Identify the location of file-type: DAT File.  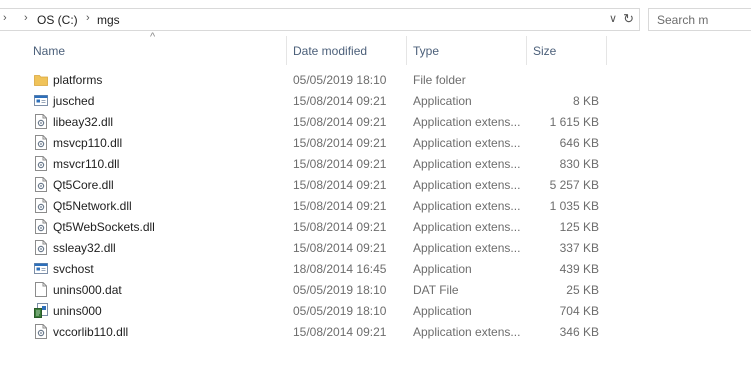
(436, 290).